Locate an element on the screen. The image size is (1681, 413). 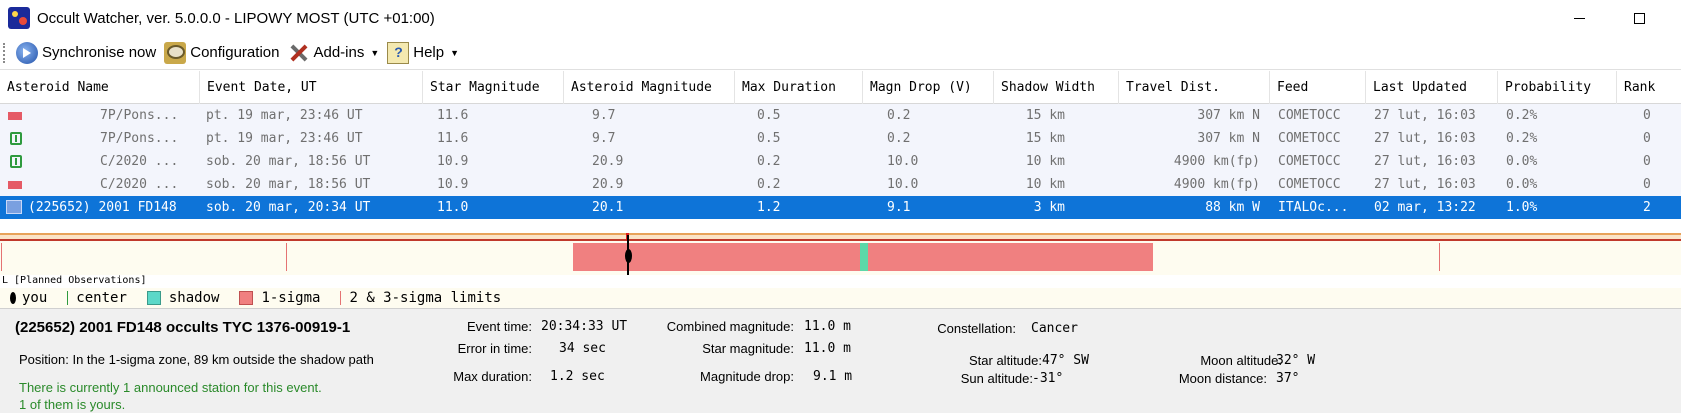
selected-flag-icon is located at coordinates (14, 207).